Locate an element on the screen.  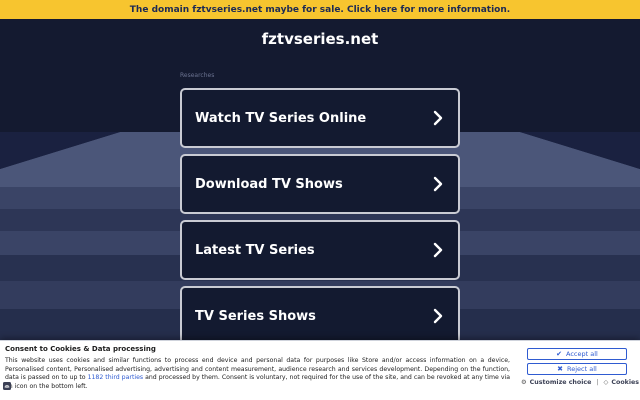
accept-all-button: ✔ Accept all is located at coordinates (577, 354).